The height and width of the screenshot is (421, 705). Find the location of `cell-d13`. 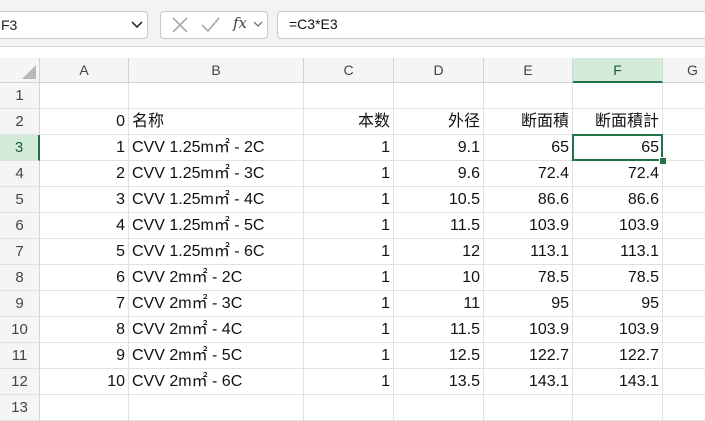

cell-d13 is located at coordinates (439, 408).